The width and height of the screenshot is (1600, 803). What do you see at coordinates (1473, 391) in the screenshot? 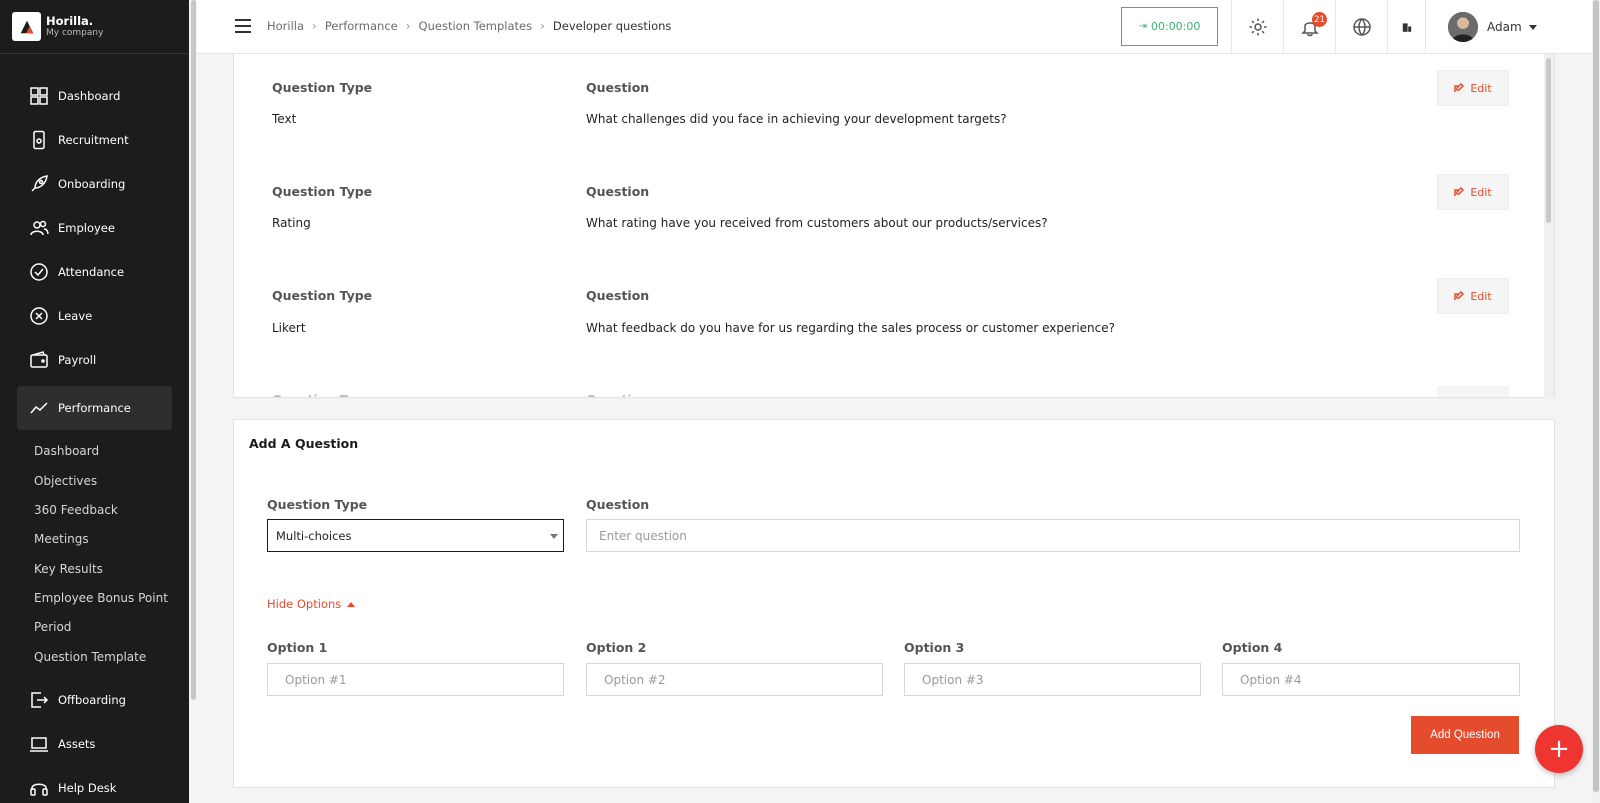
I see `edit-button` at bounding box center [1473, 391].